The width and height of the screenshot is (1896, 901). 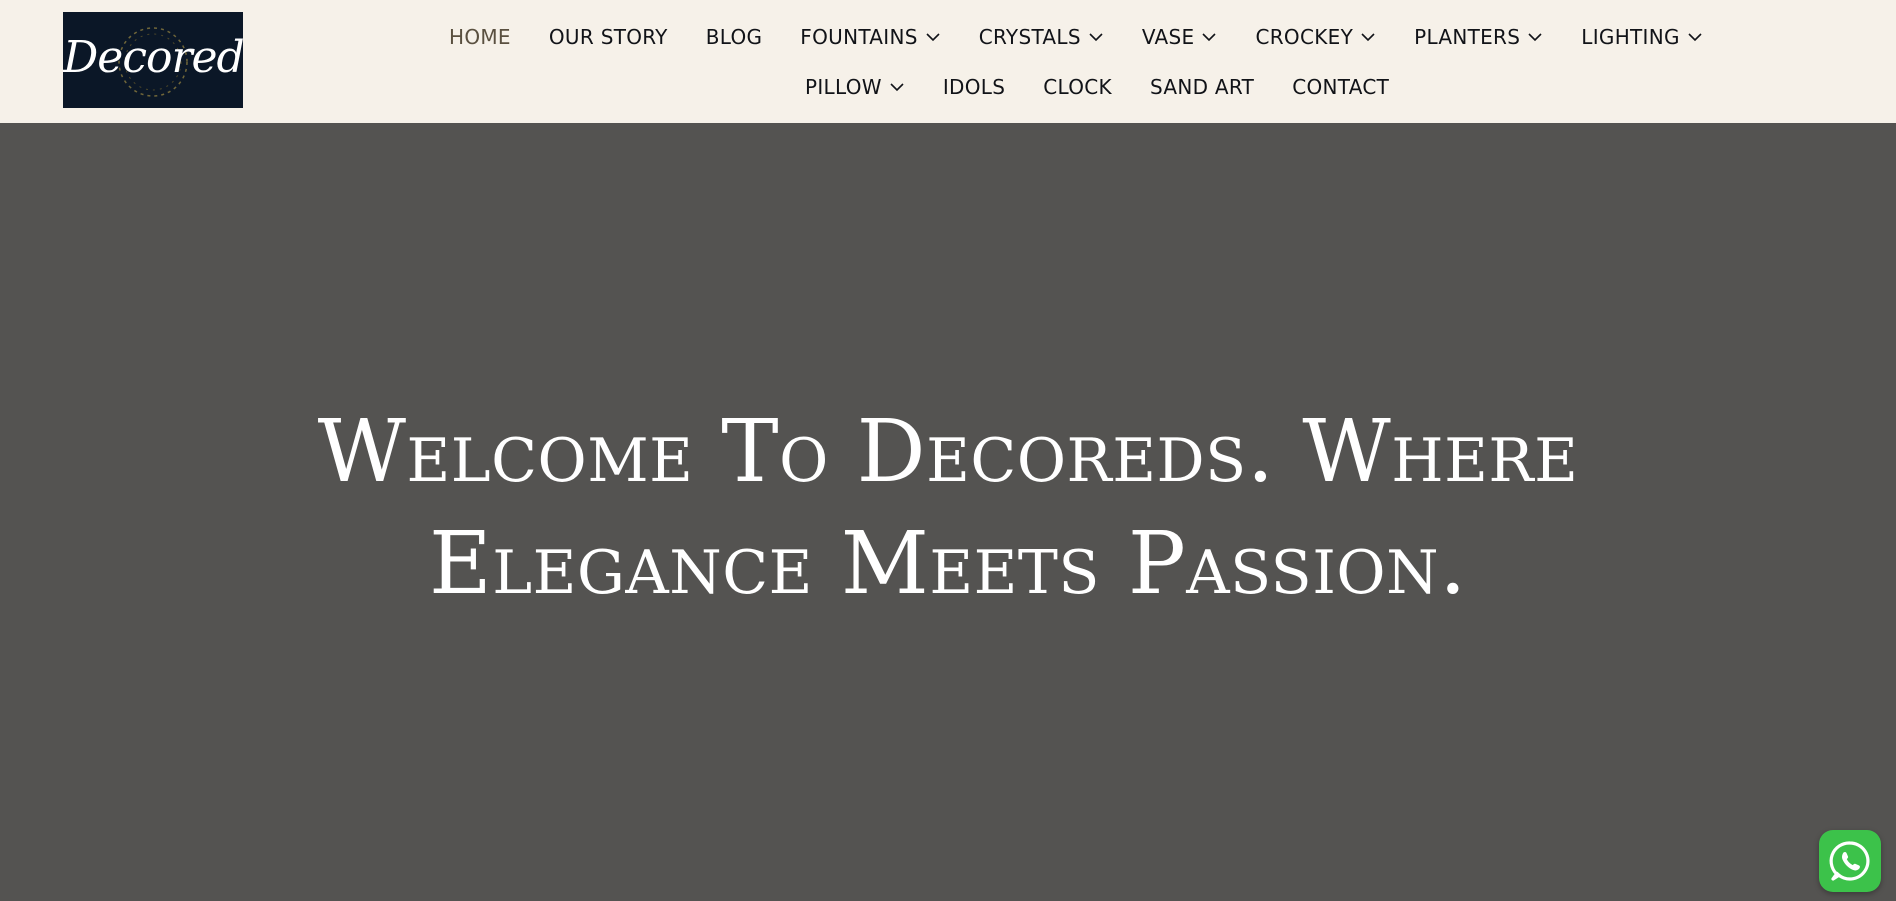 I want to click on nav-item-label: HOME, so click(x=480, y=37).